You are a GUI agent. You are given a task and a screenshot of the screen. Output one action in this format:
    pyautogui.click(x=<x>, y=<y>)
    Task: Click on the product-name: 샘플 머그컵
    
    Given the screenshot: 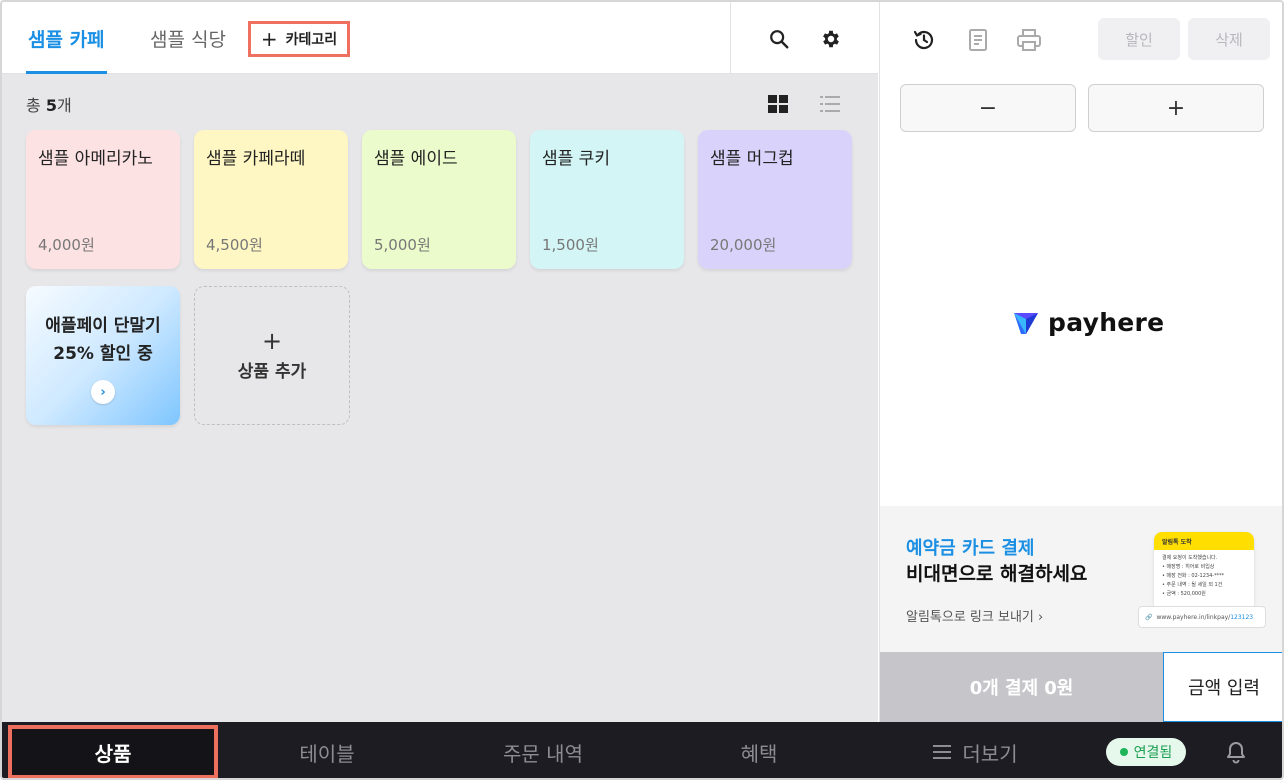 What is the action you would take?
    pyautogui.click(x=752, y=159)
    